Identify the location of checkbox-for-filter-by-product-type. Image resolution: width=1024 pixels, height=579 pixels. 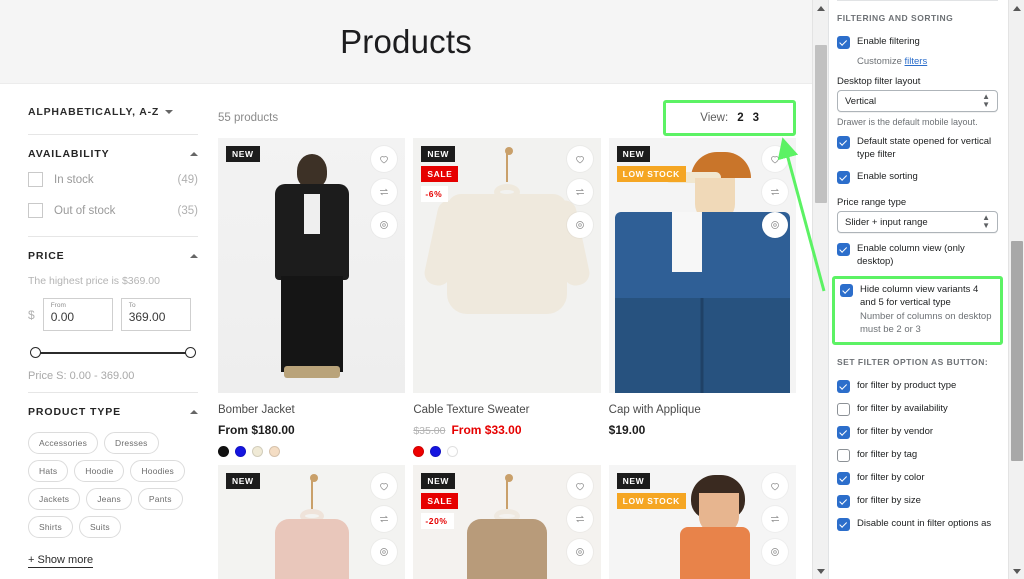
(843, 386).